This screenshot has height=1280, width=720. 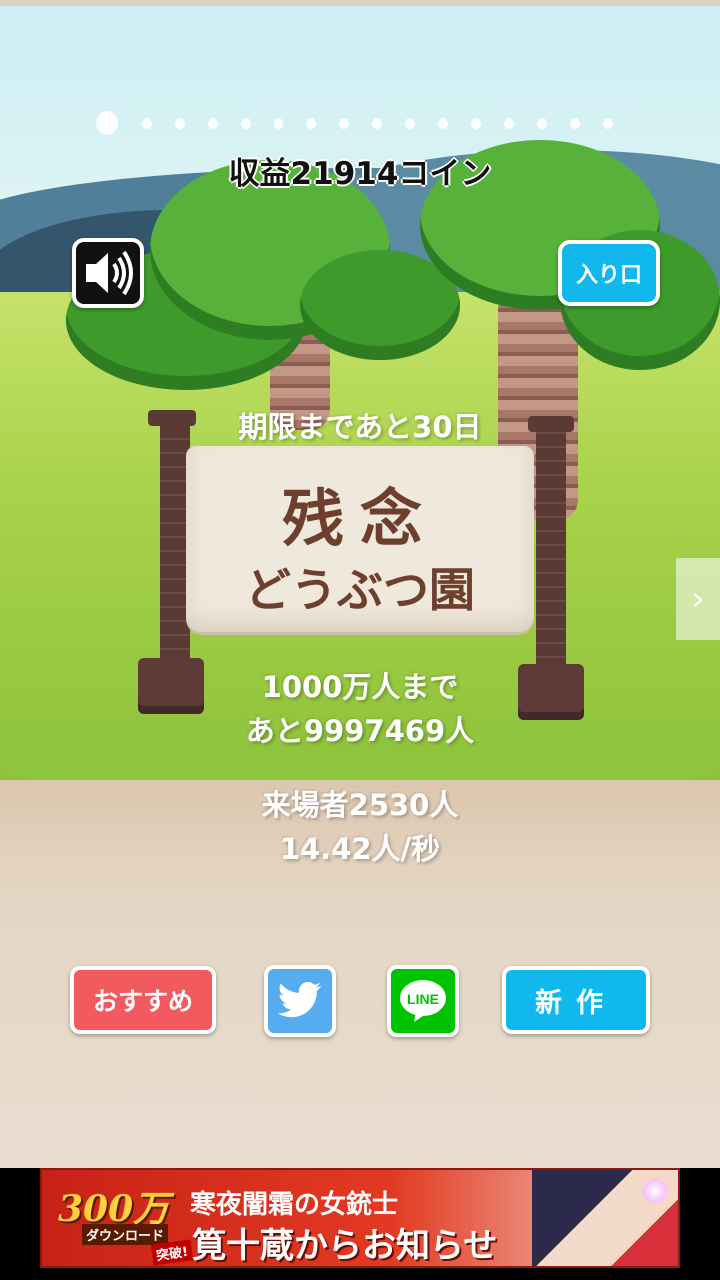 What do you see at coordinates (345, 1246) in the screenshot?
I see `ad-subheadline: 筧十蔵からお知らせ` at bounding box center [345, 1246].